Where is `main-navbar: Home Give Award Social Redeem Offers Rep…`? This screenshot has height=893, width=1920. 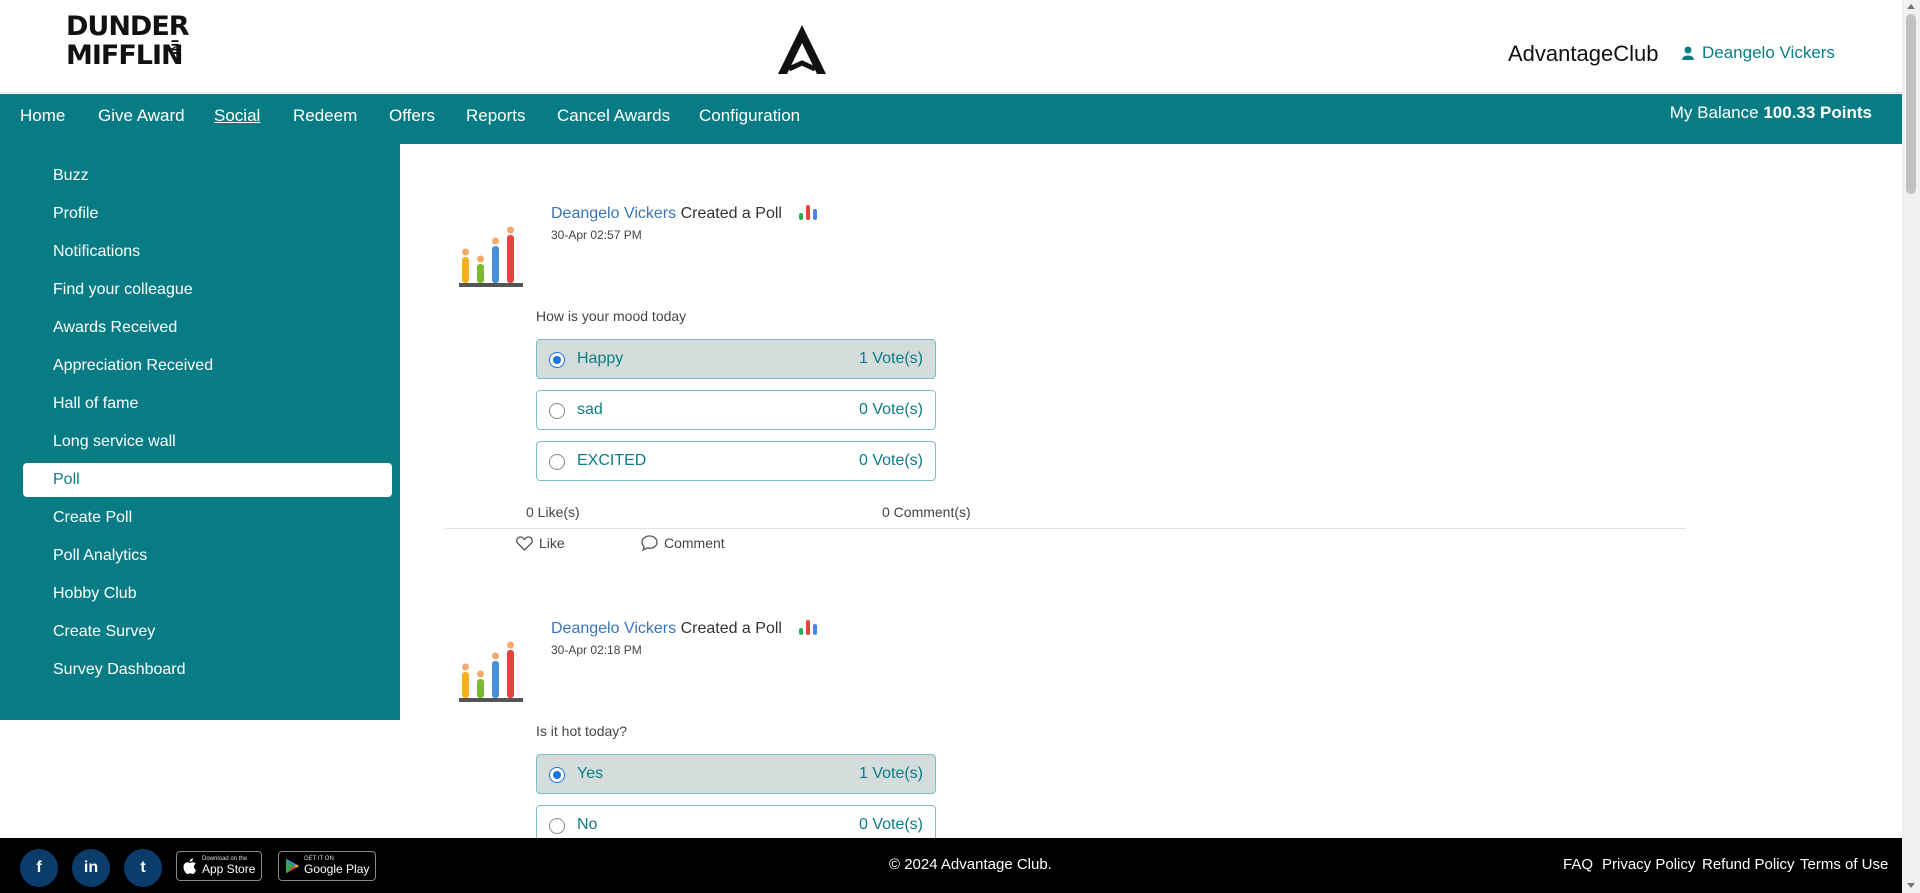
main-navbar: Home Give Award Social Redeem Offers Rep… is located at coordinates (951, 119).